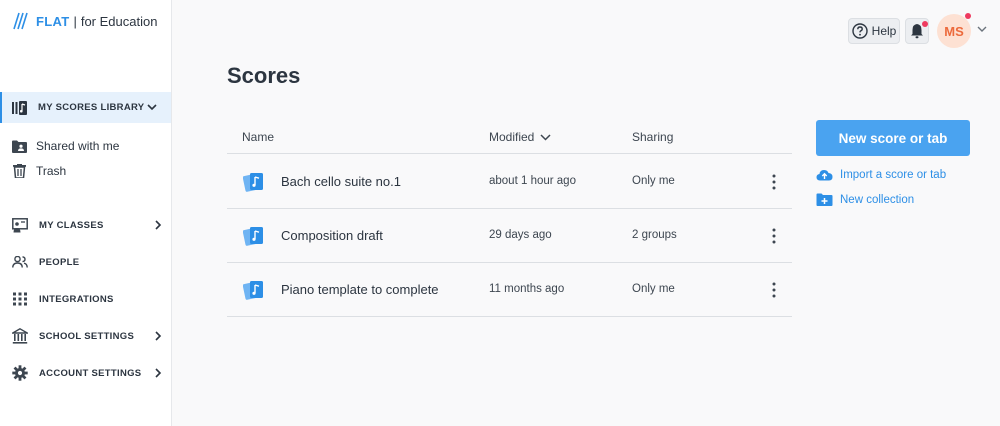 The image size is (1000, 426). I want to click on school-icon, so click(20, 336).